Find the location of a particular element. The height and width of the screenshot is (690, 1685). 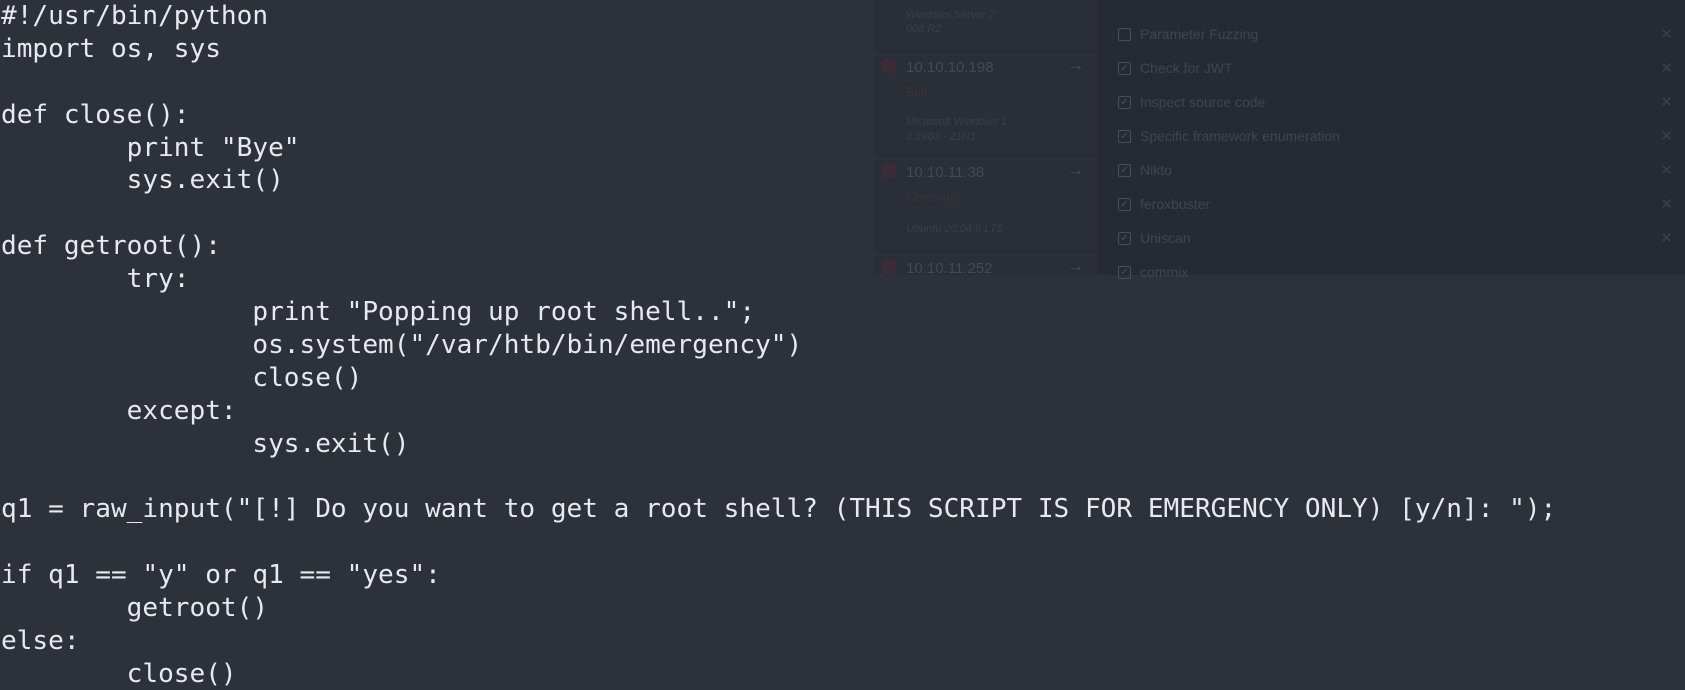

code-line: if q1 == "y" or q1 == "yes": is located at coordinates (221, 575).